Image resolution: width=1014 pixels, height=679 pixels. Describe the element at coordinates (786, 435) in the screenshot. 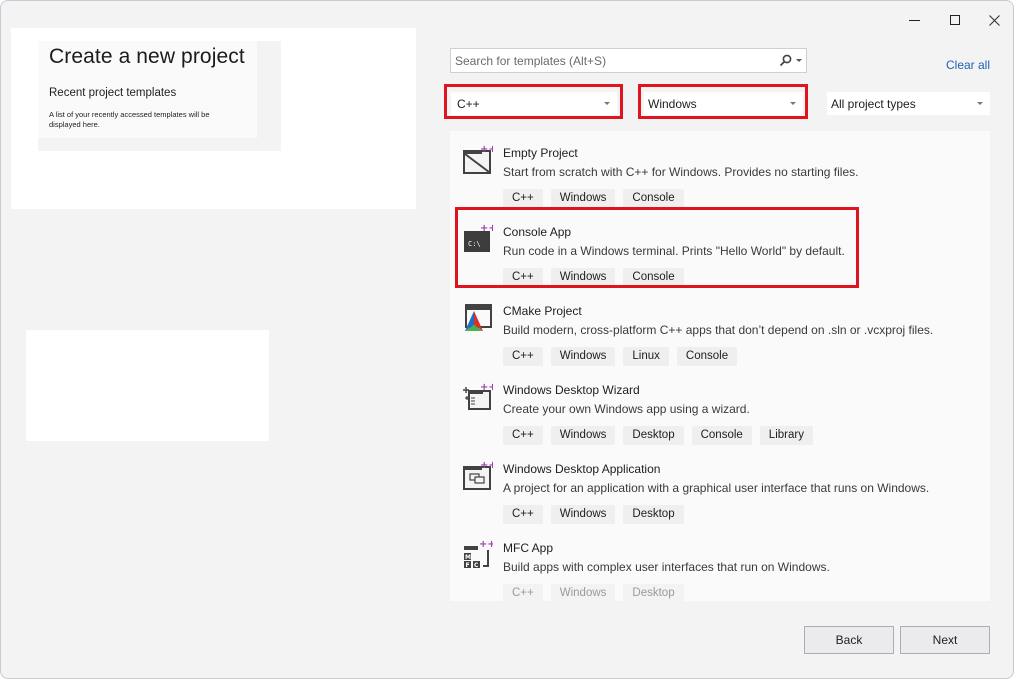

I see `tag: Library` at that location.